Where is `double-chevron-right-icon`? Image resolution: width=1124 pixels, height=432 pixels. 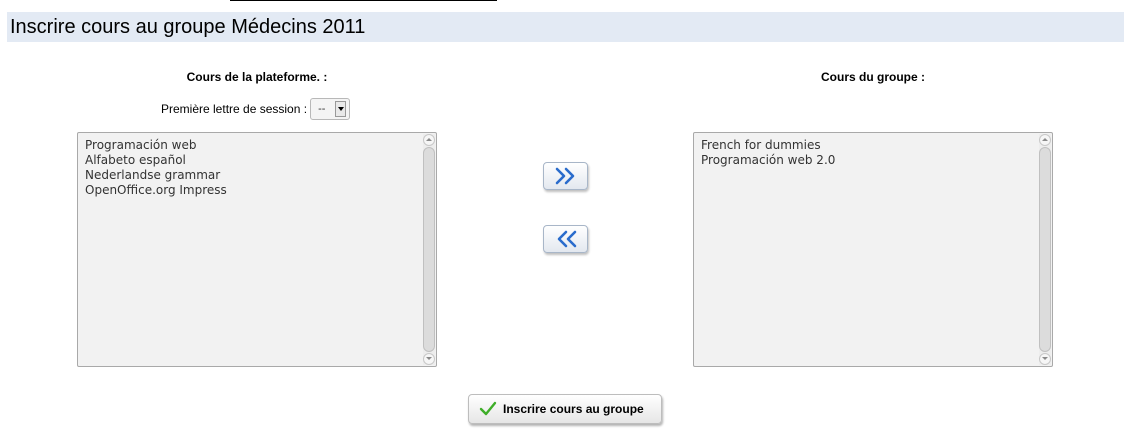
double-chevron-right-icon is located at coordinates (564, 176).